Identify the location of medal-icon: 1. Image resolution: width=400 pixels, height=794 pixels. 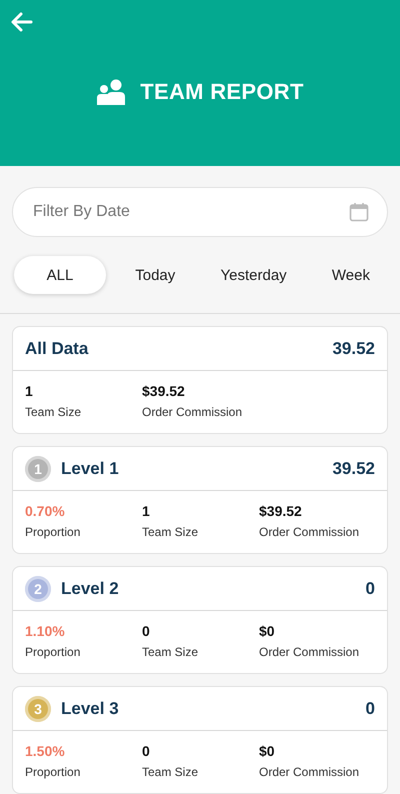
(38, 469).